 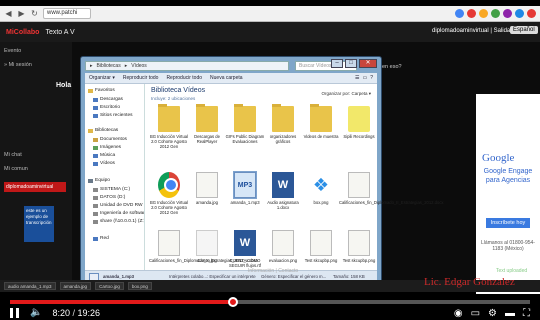 I want to click on nav-item: Vídeos, so click(x=104, y=163).